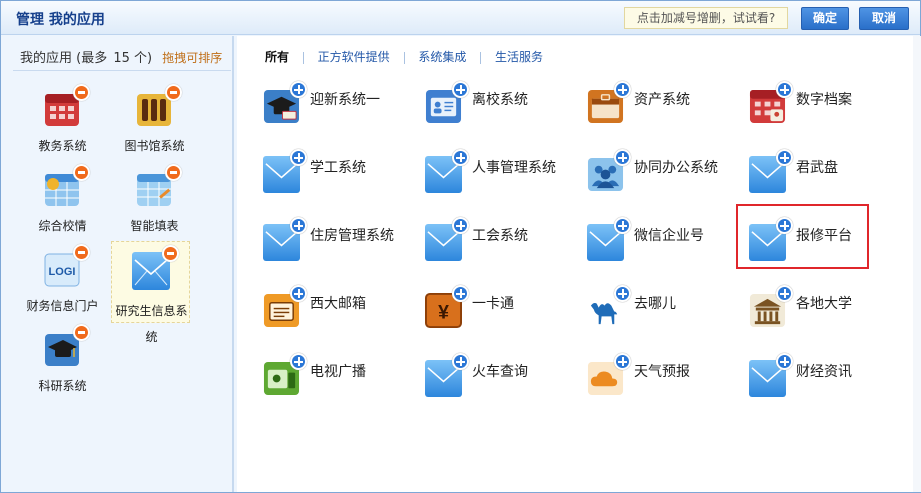  Describe the element at coordinates (824, 170) in the screenshot. I see `app-item: 君武盘` at that location.